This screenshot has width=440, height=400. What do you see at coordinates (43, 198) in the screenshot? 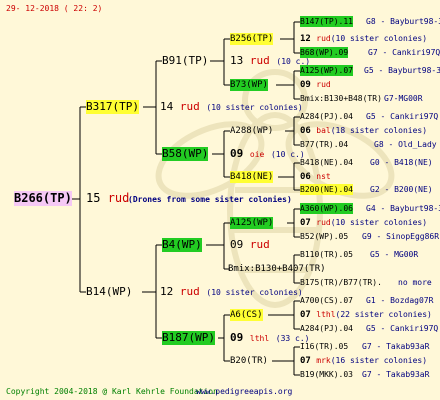
I see `root-queen: B266(TP)` at bounding box center [43, 198].